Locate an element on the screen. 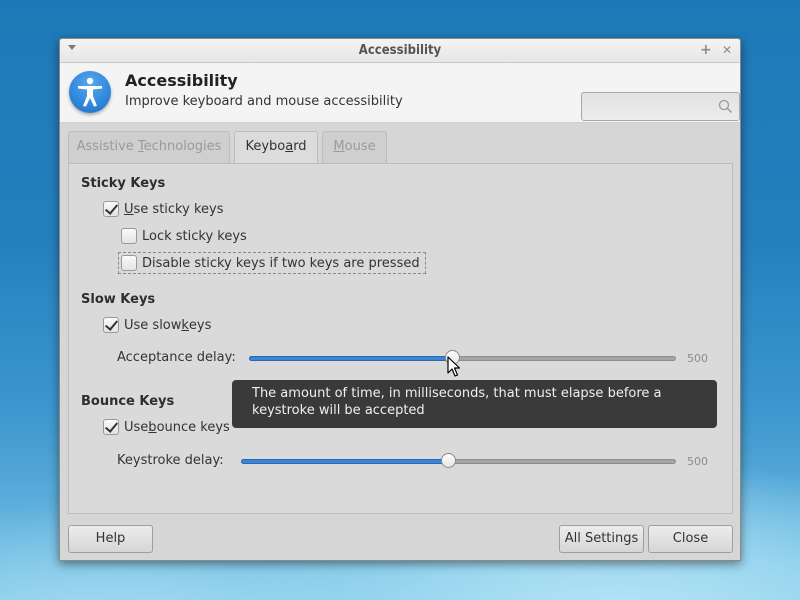  header-title: Accessibility is located at coordinates (181, 80).